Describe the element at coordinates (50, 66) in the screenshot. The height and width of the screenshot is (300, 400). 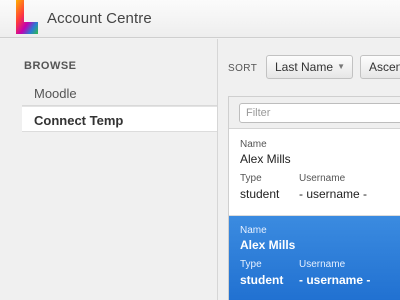
I see `browse-heading: BROWSE` at that location.